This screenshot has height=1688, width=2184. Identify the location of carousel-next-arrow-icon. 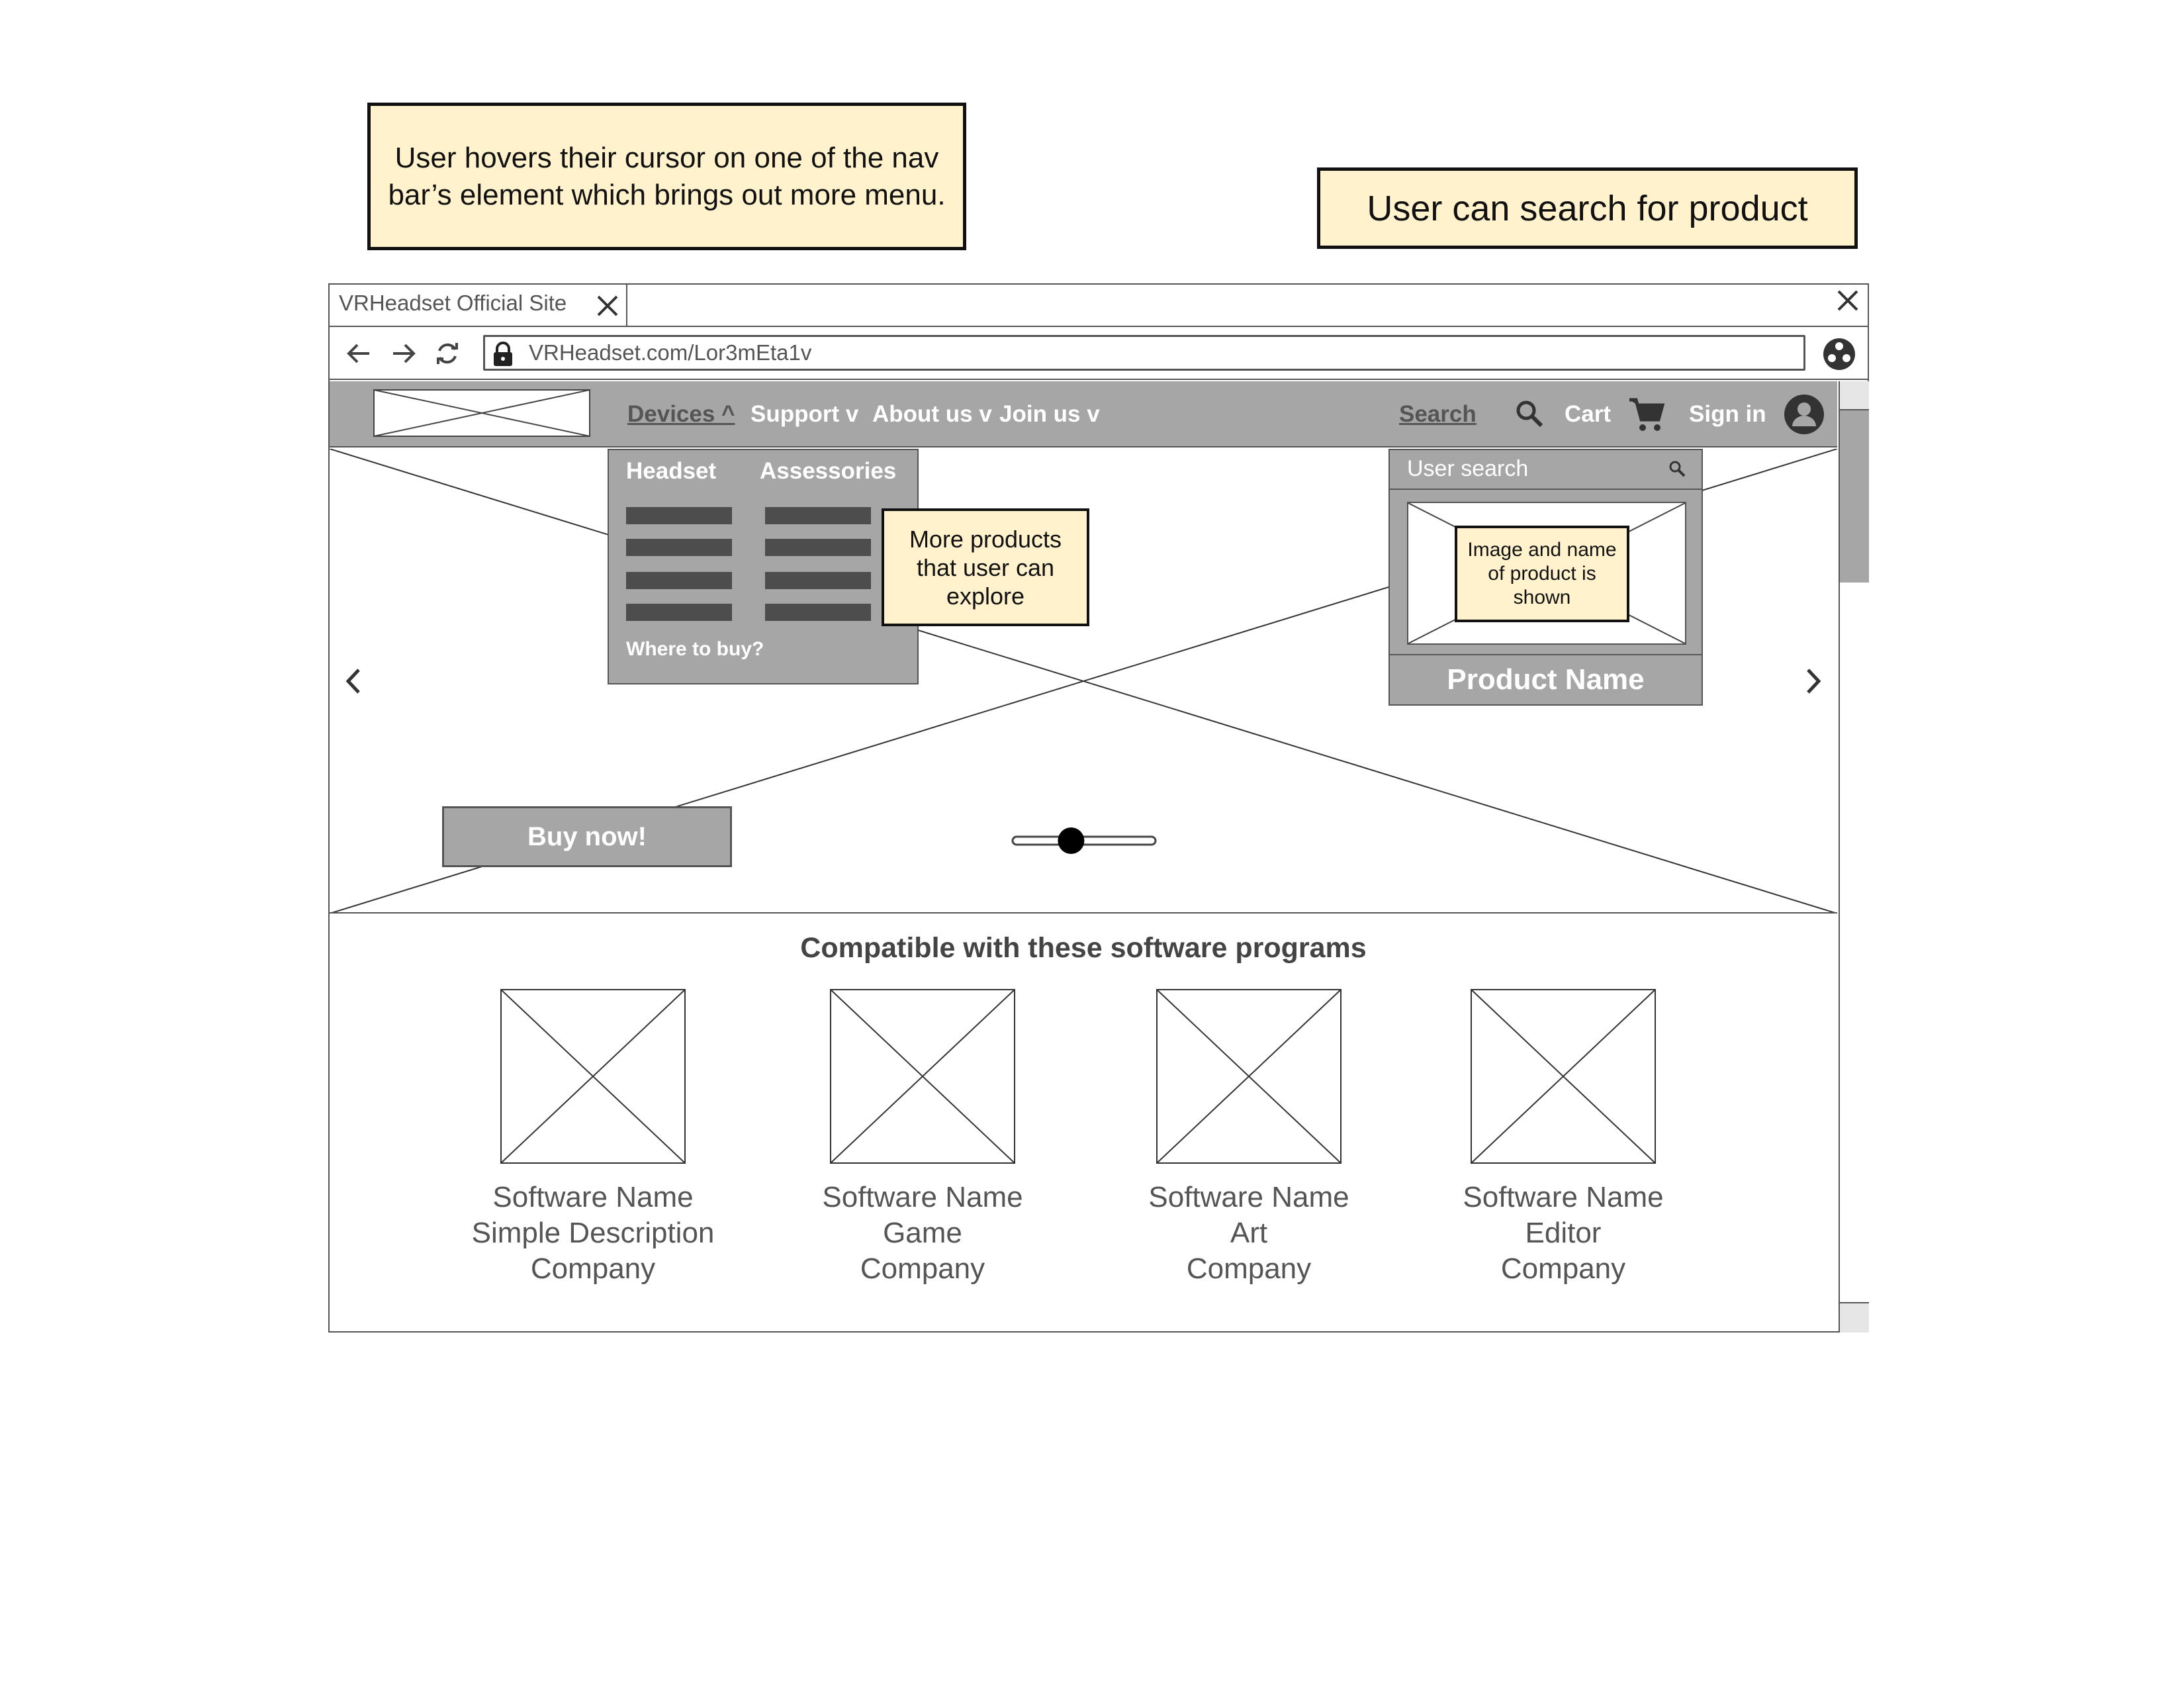
(1814, 681).